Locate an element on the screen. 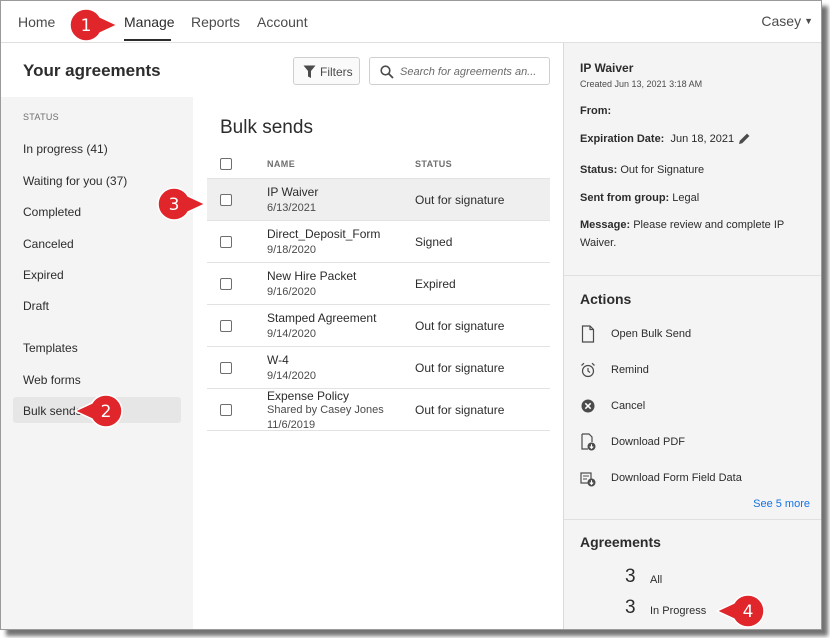 This screenshot has width=830, height=638. agreements-title: Agreements is located at coordinates (620, 542).